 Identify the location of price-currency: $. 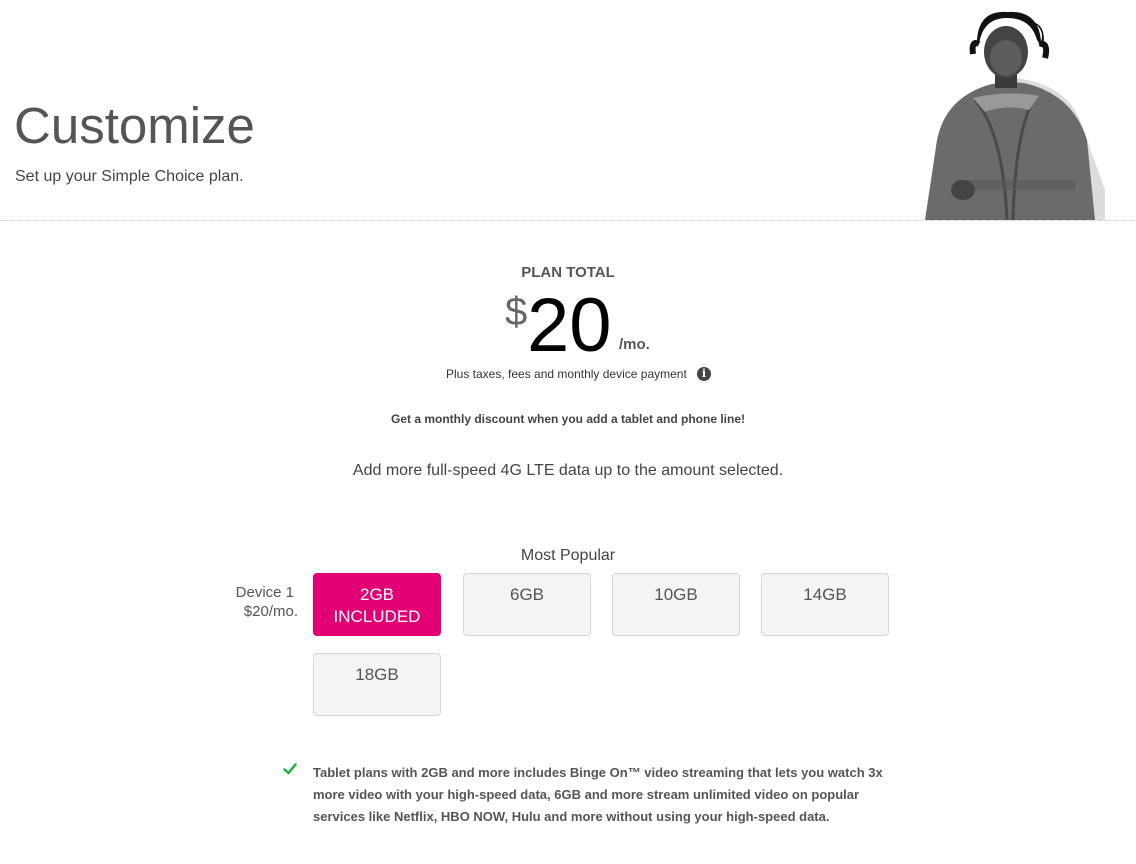
(516, 312).